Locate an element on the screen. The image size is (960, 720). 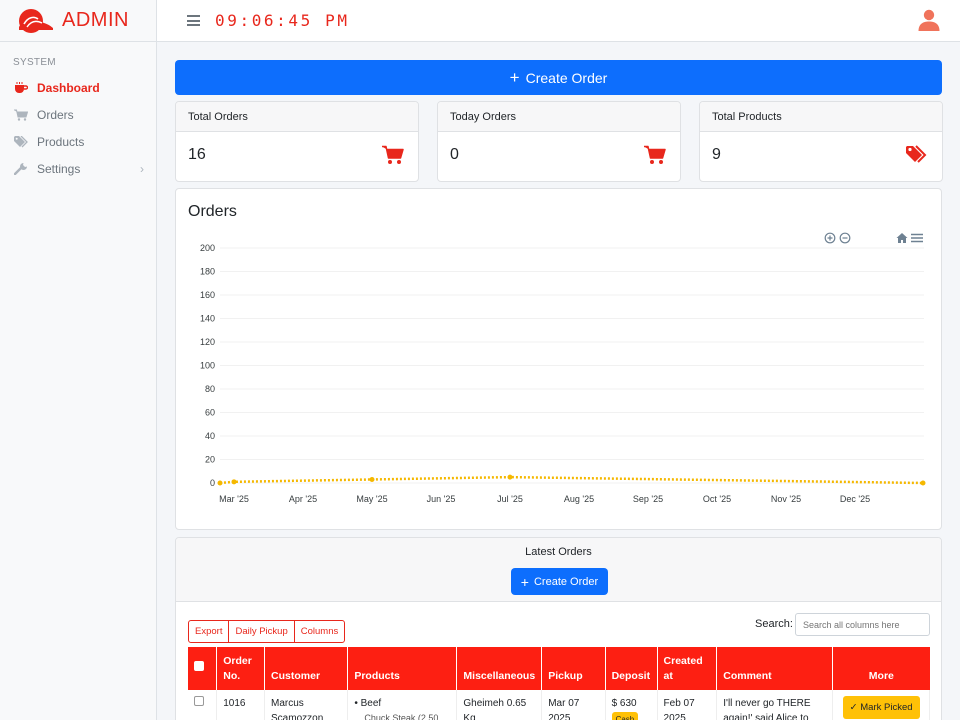
sidebar-item-label: Dashboard is located at coordinates (68, 87).